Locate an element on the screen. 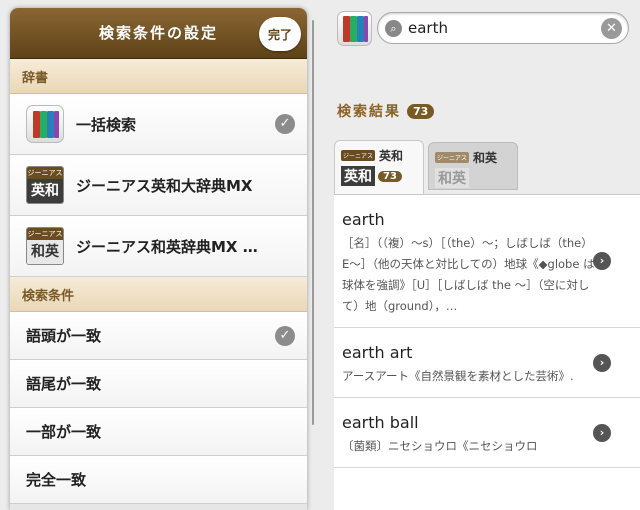 The image size is (640, 510). clear-circle-icon: ✕ is located at coordinates (611, 28).